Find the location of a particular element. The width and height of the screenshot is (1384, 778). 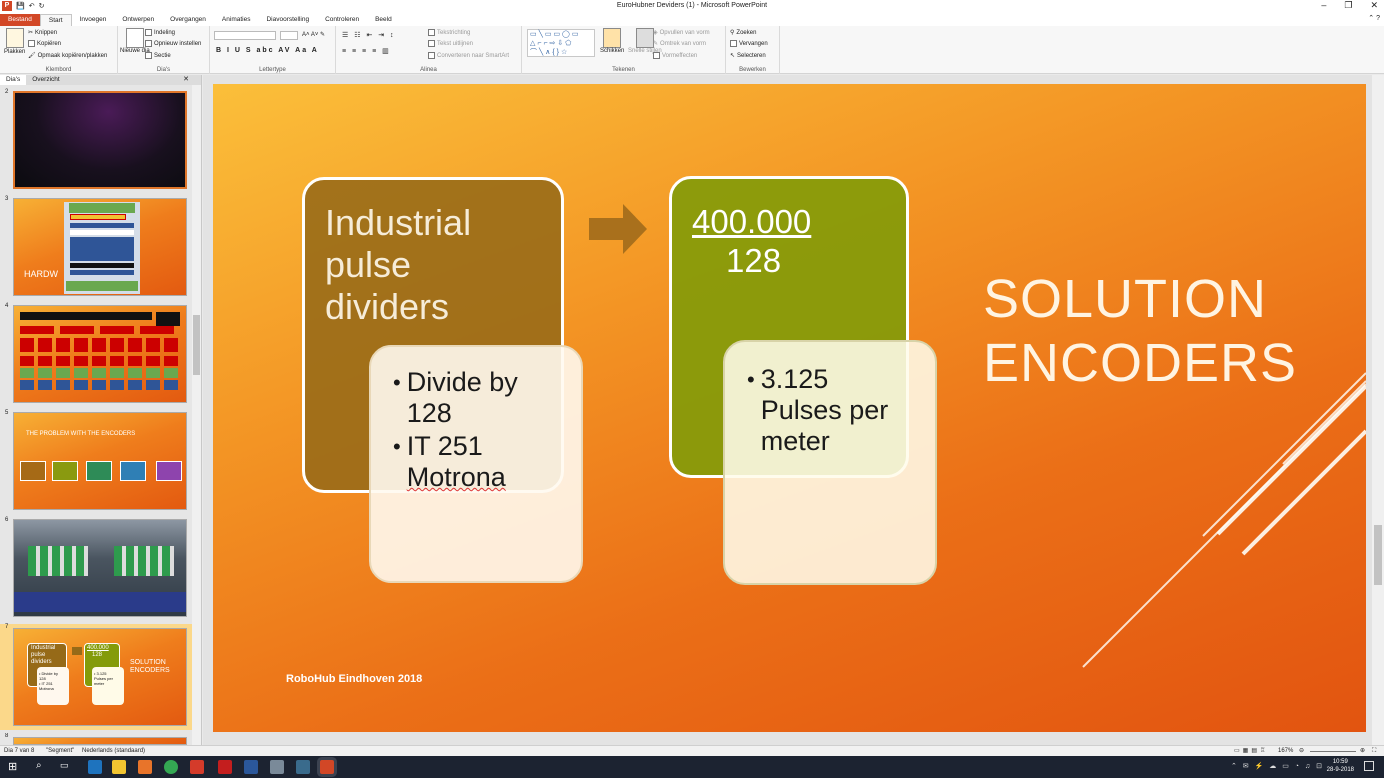

tab-slideshow: Diavoorstelling is located at coordinates (287, 20).